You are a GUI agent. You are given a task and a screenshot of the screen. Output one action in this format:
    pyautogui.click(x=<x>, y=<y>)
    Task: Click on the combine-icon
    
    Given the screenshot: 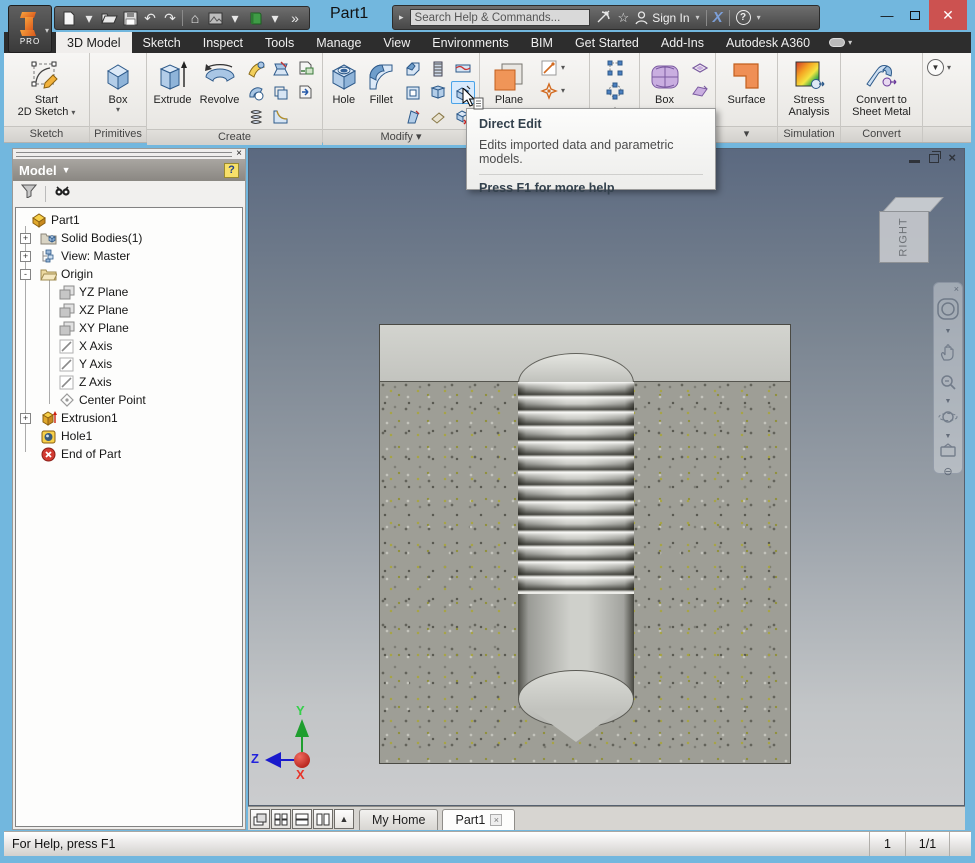 What is the action you would take?
    pyautogui.click(x=438, y=92)
    